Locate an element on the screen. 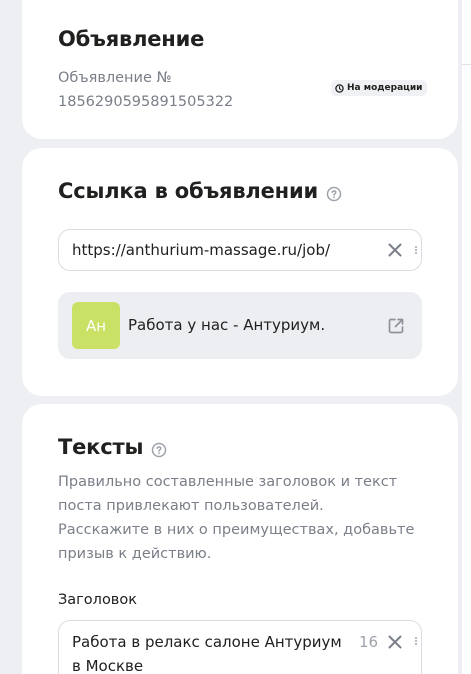  headline-char-counter: 16 is located at coordinates (369, 642).